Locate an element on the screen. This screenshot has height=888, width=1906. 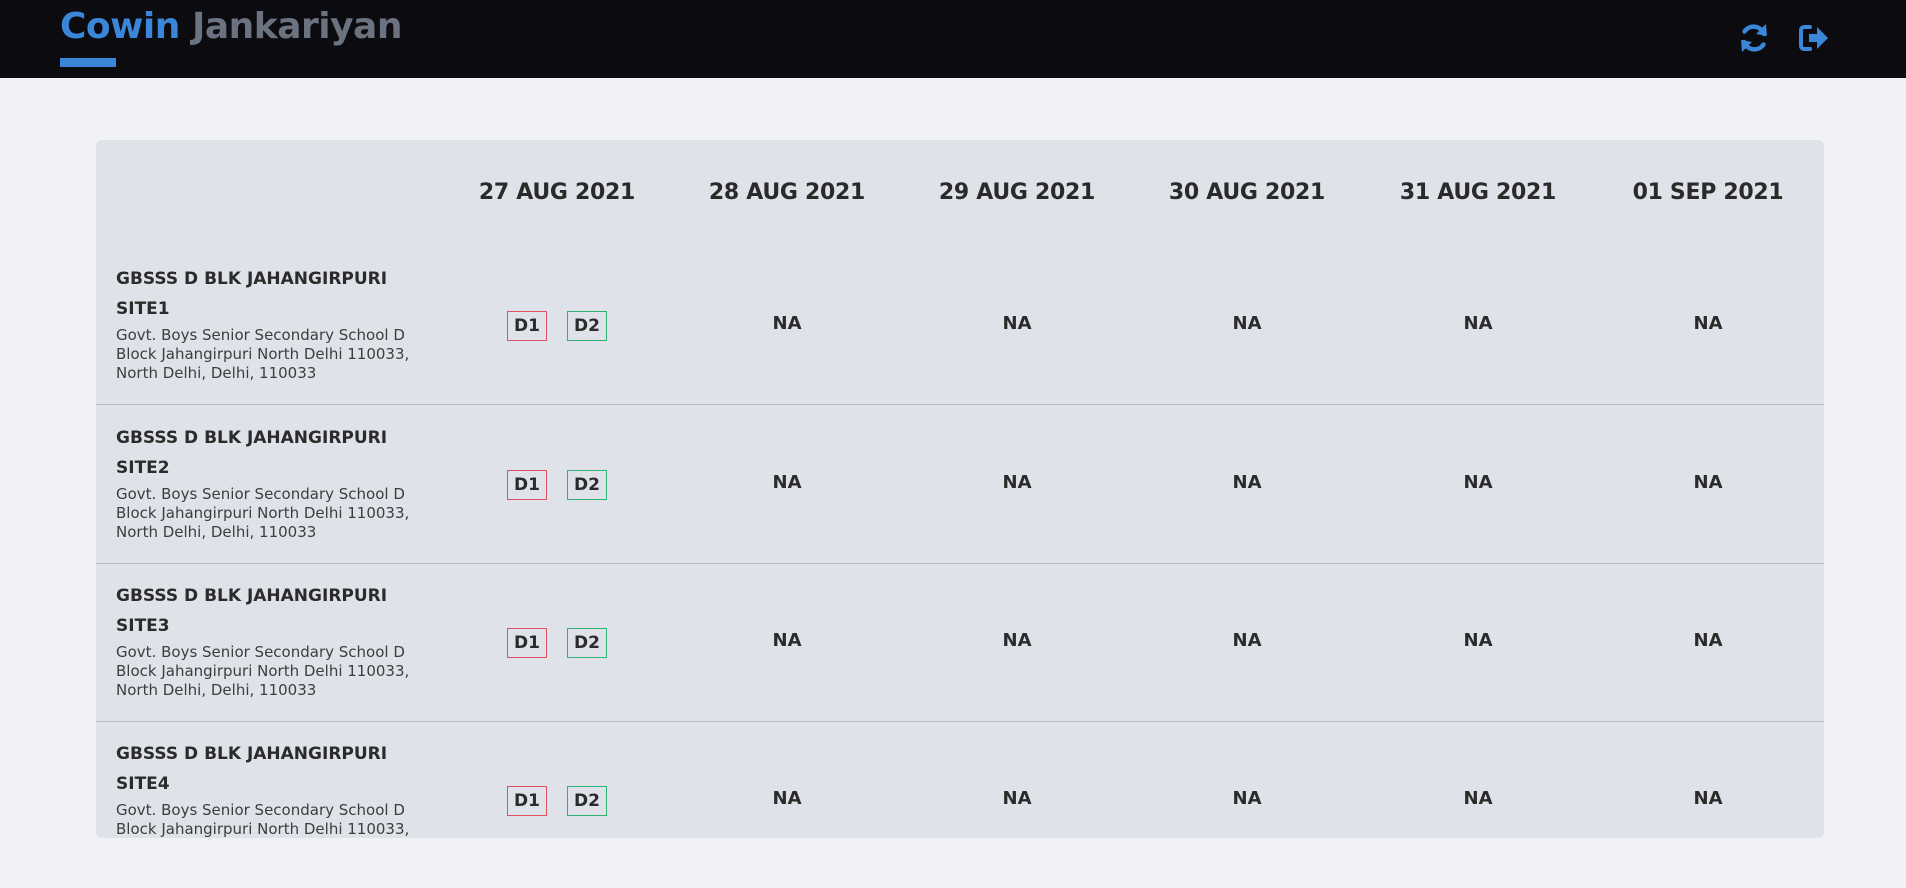
top-navbar: Cowin Jankariyan is located at coordinates (953, 39).